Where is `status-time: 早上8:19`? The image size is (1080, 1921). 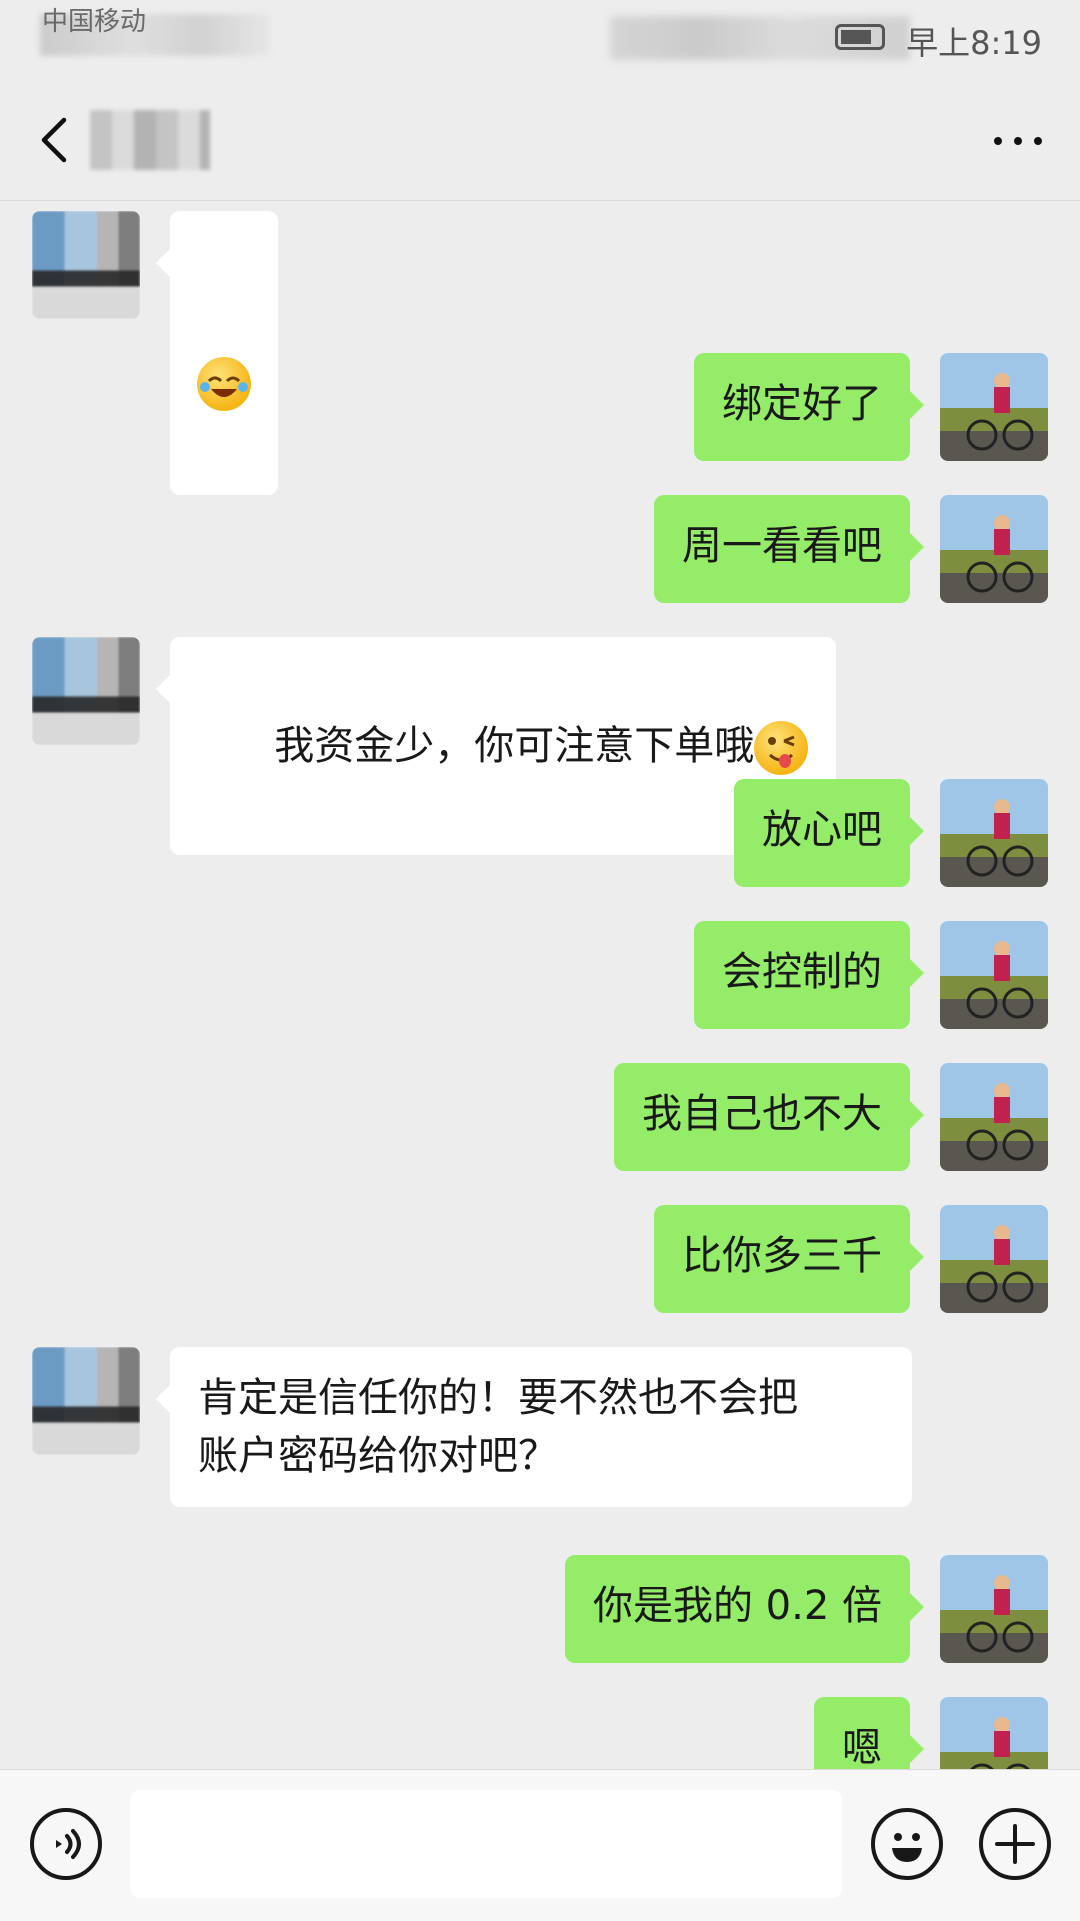 status-time: 早上8:19 is located at coordinates (974, 43).